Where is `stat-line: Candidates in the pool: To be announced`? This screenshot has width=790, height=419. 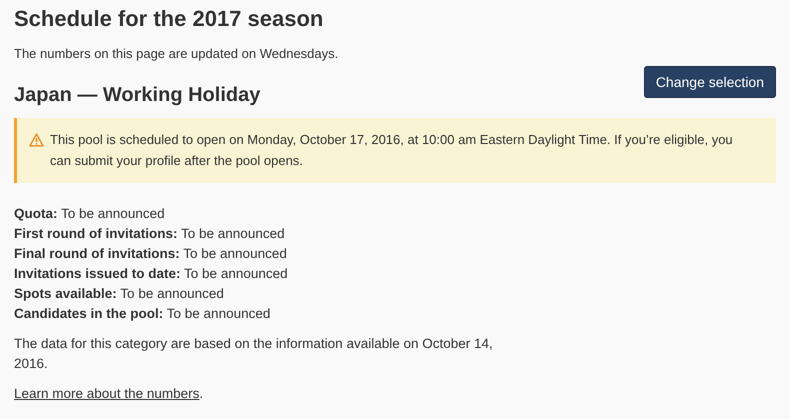 stat-line: Candidates in the pool: To be announced is located at coordinates (143, 314).